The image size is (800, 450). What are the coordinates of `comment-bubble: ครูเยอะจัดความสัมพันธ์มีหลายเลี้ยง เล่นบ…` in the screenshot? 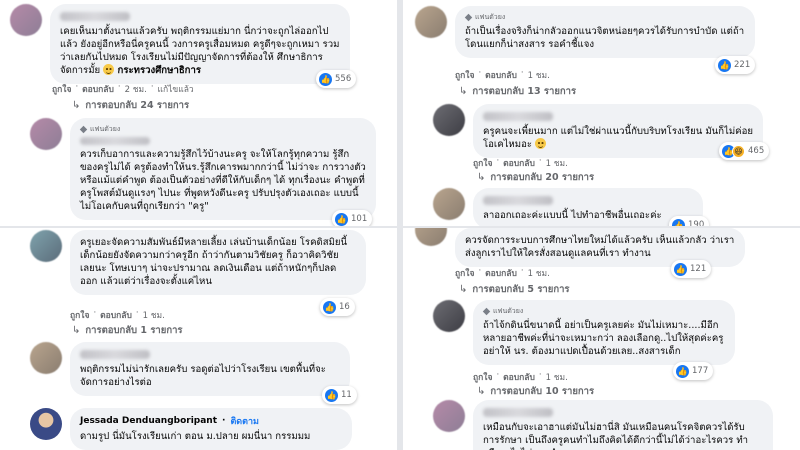 It's located at (218, 262).